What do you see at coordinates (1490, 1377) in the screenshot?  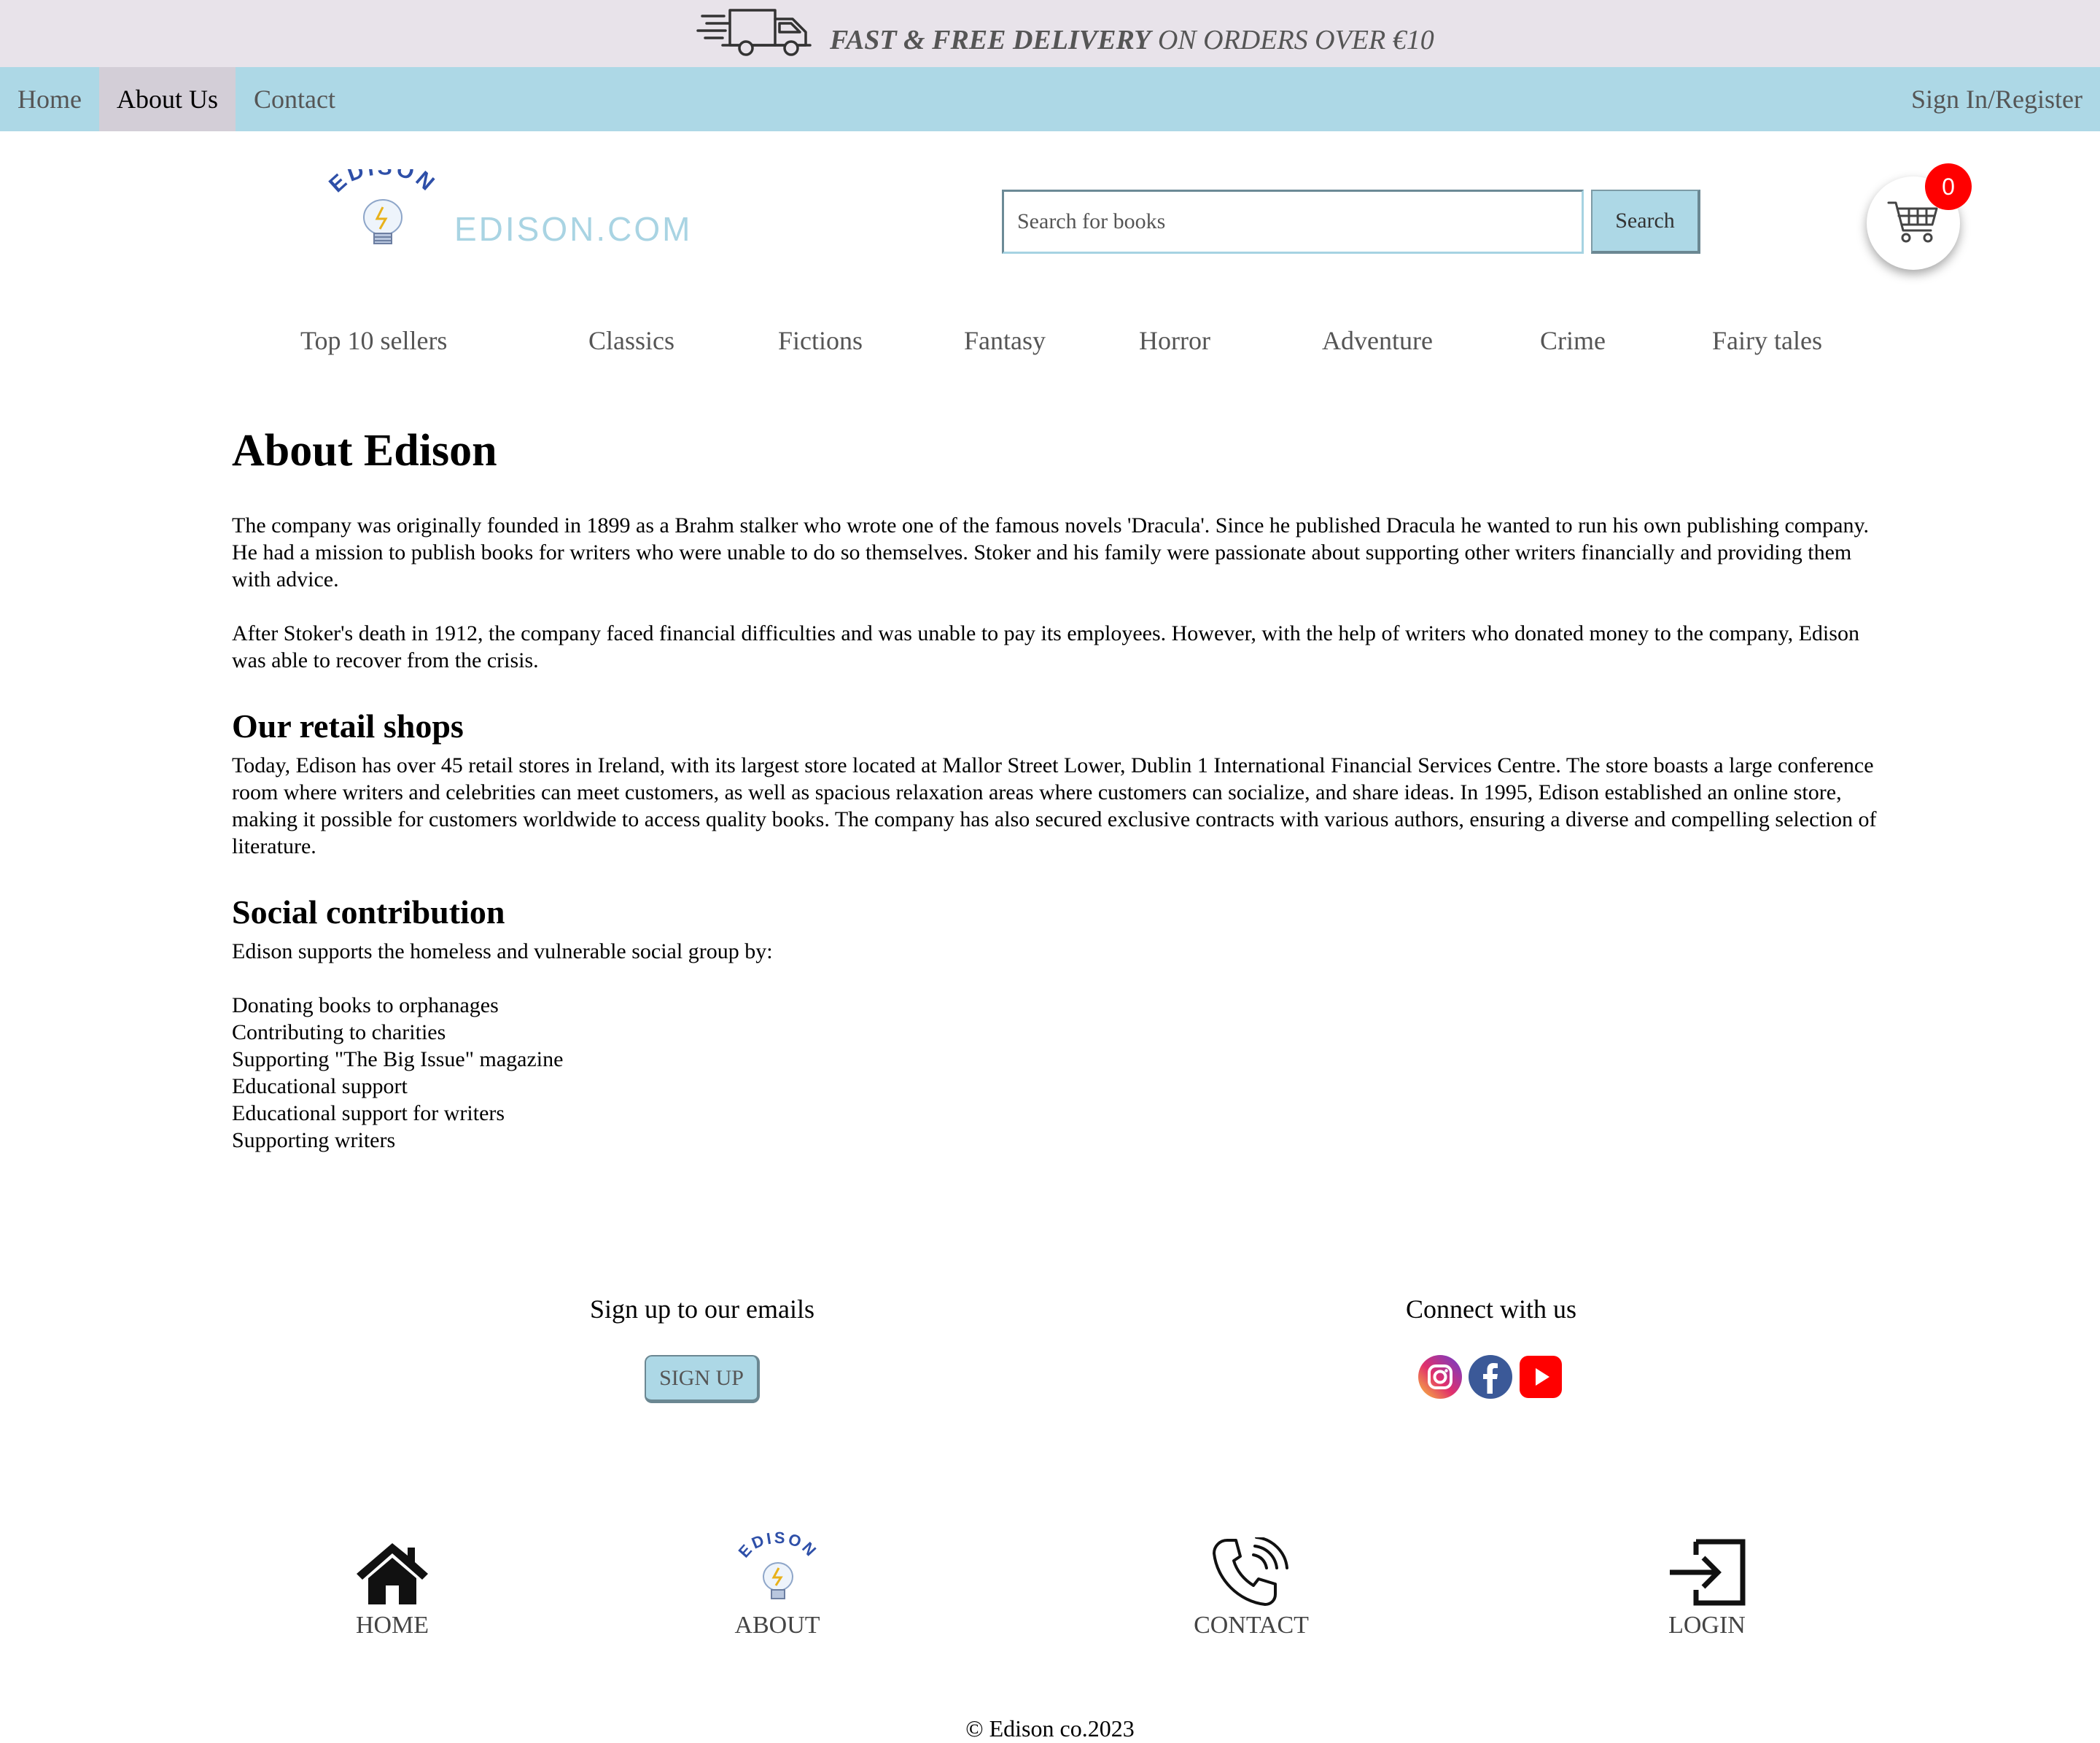 I see `facebook-icon` at bounding box center [1490, 1377].